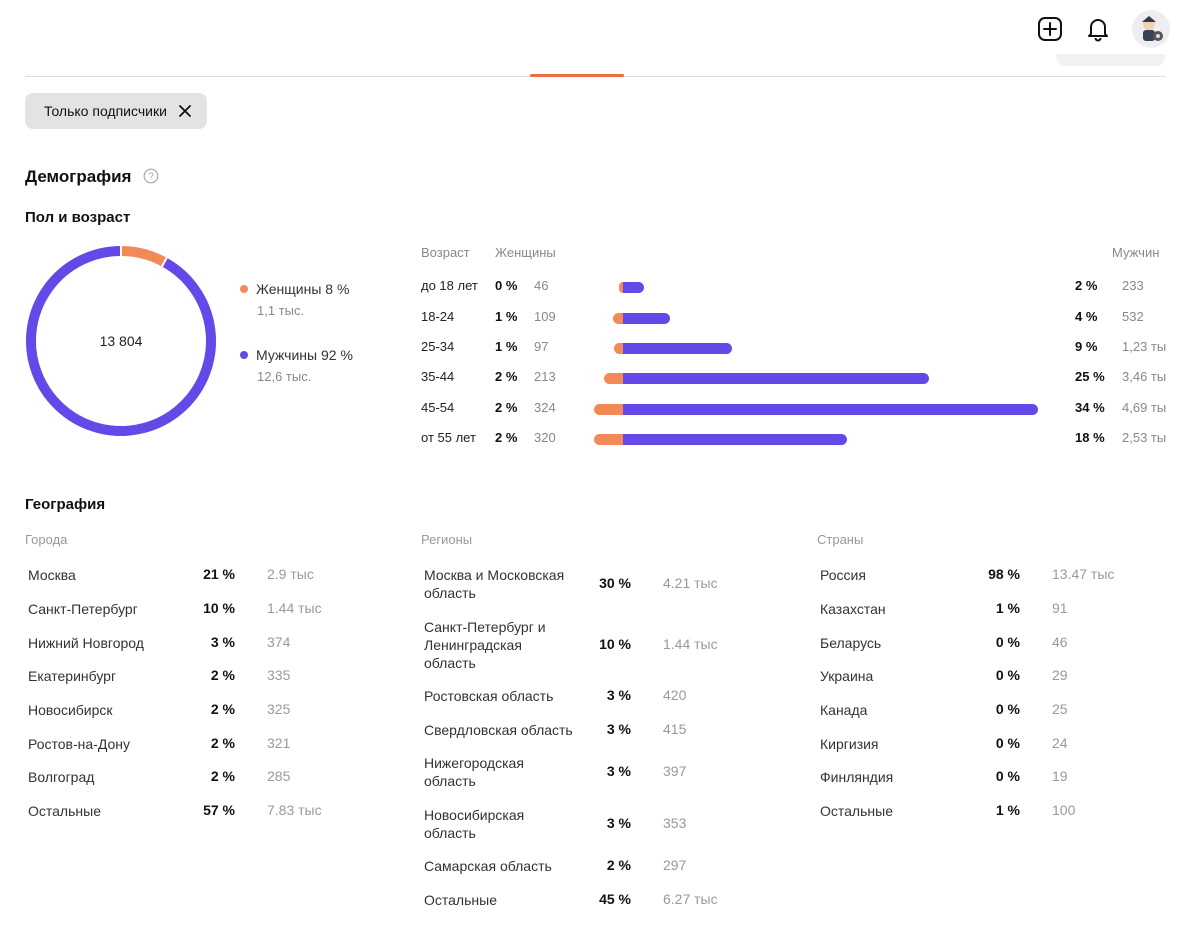 The image size is (1200, 932). What do you see at coordinates (219, 574) in the screenshot?
I see `cities-pct: 21 %` at bounding box center [219, 574].